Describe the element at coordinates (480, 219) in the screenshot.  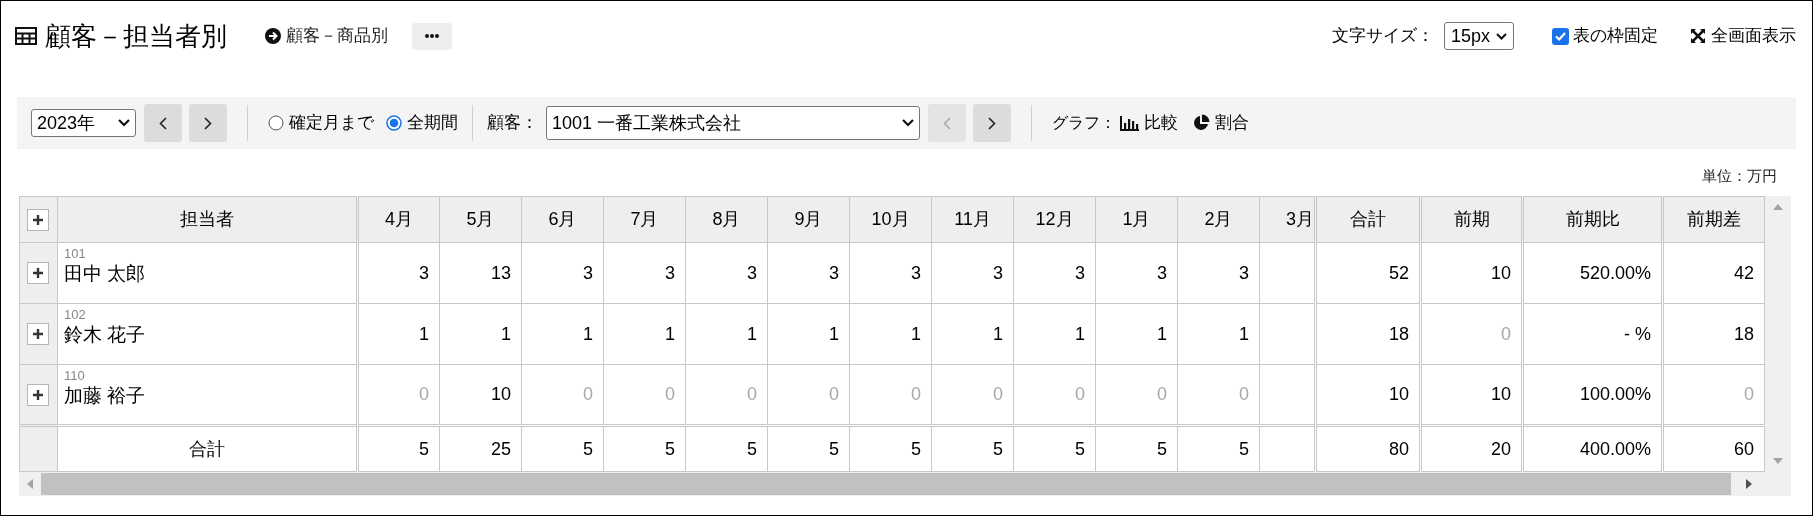
I see `column-header: 5月` at that location.